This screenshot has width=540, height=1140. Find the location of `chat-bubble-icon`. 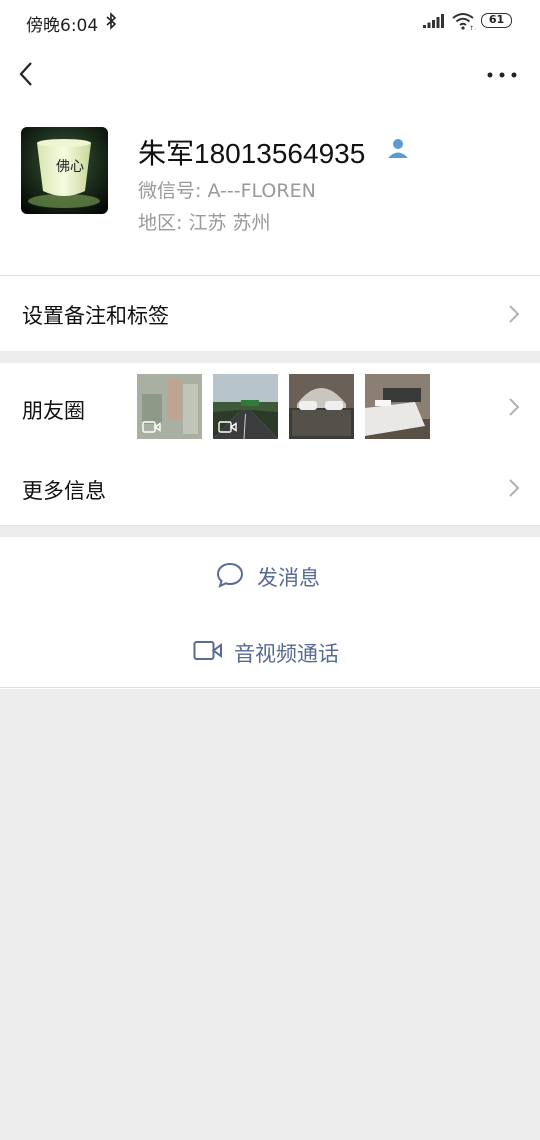

chat-bubble-icon is located at coordinates (230, 575).